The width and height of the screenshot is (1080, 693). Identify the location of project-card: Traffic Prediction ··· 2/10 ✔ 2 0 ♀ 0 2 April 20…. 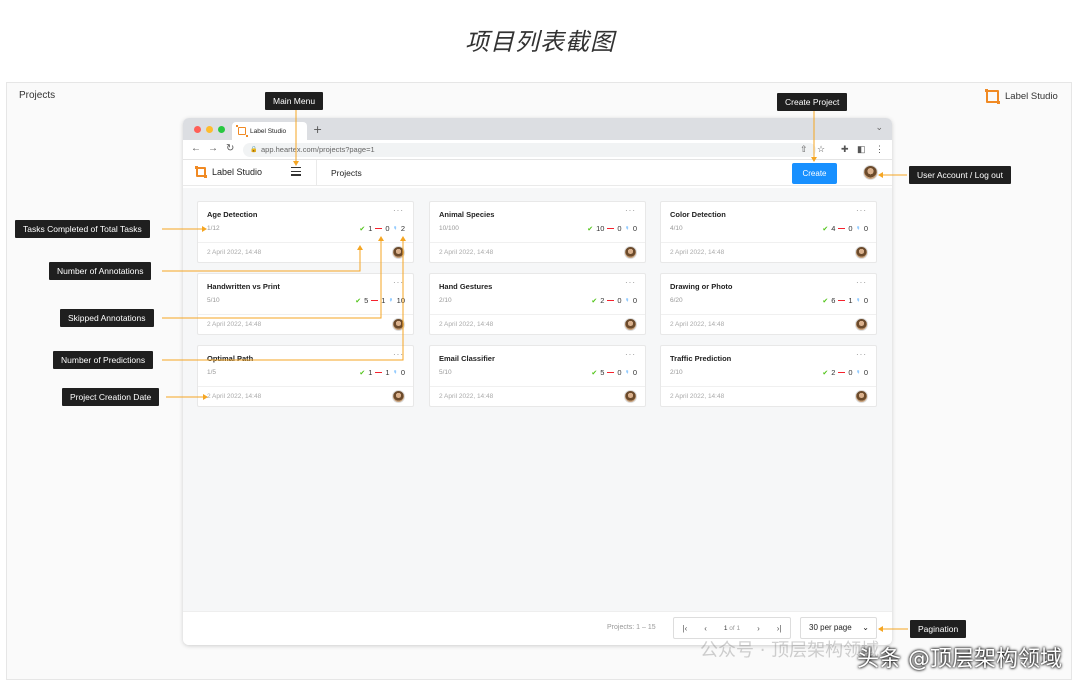
(768, 376).